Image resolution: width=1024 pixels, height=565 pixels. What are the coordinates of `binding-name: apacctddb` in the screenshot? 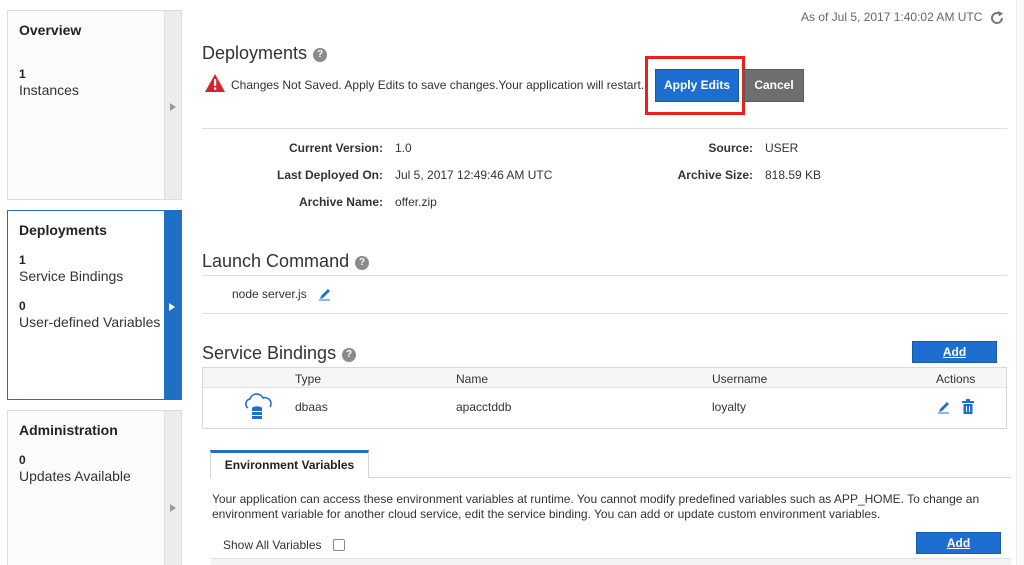 It's located at (484, 407).